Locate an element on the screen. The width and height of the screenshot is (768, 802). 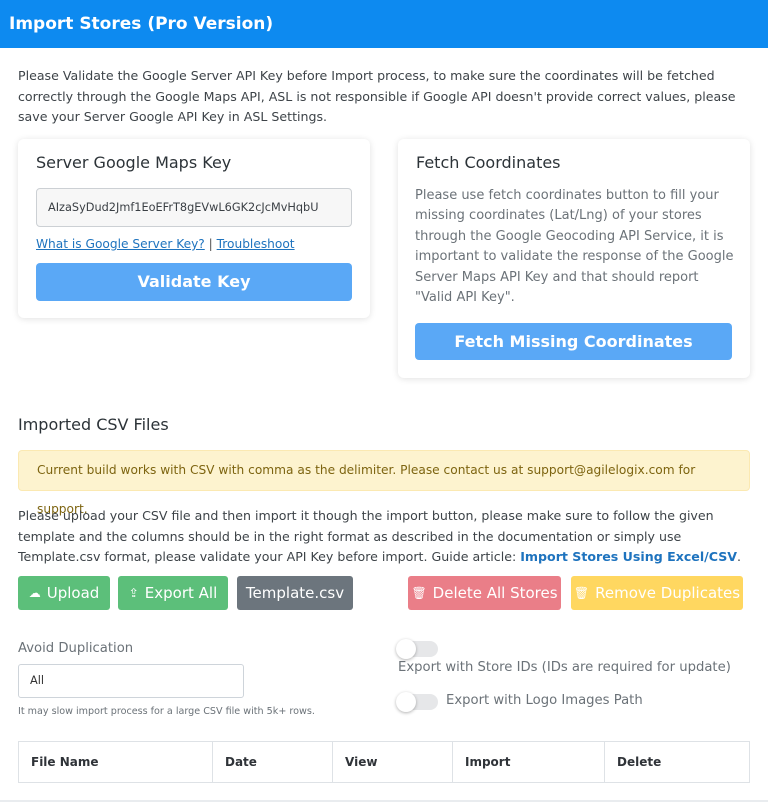
csv-files-table: File Name Date View Import Delete is located at coordinates (384, 762).